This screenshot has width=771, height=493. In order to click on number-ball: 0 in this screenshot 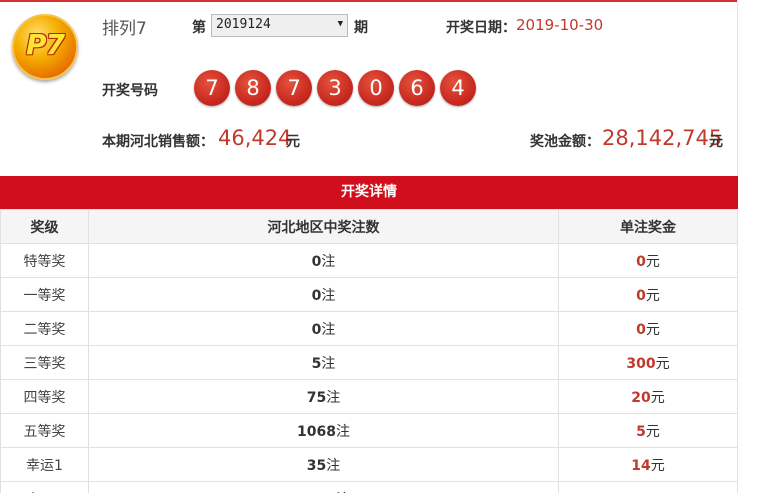, I will do `click(376, 88)`.